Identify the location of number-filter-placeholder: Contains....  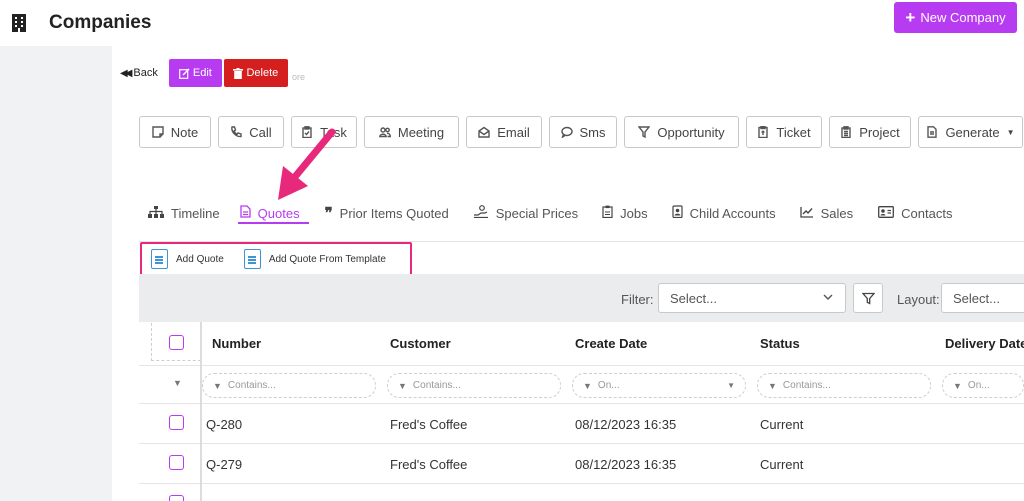
(251, 385).